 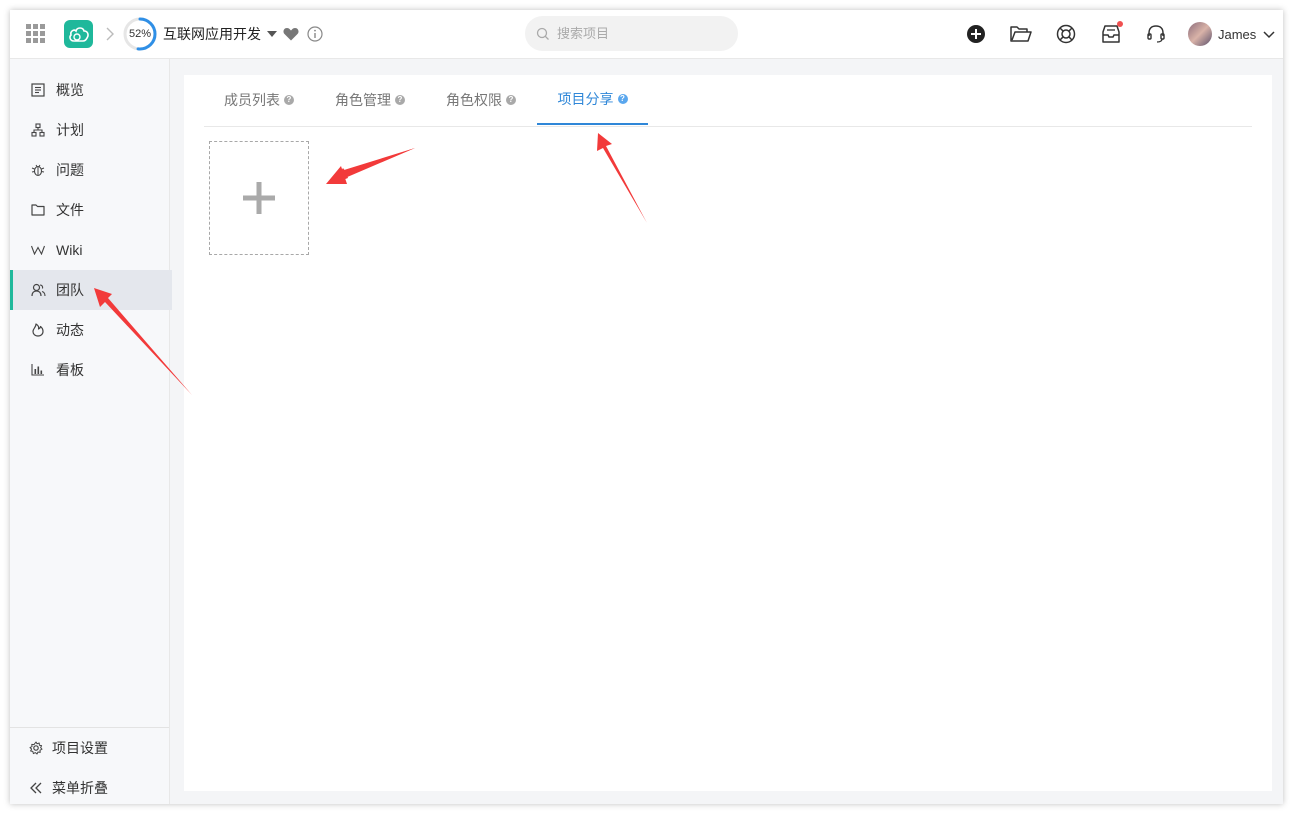 What do you see at coordinates (38, 130) in the screenshot?
I see `plan-icon` at bounding box center [38, 130].